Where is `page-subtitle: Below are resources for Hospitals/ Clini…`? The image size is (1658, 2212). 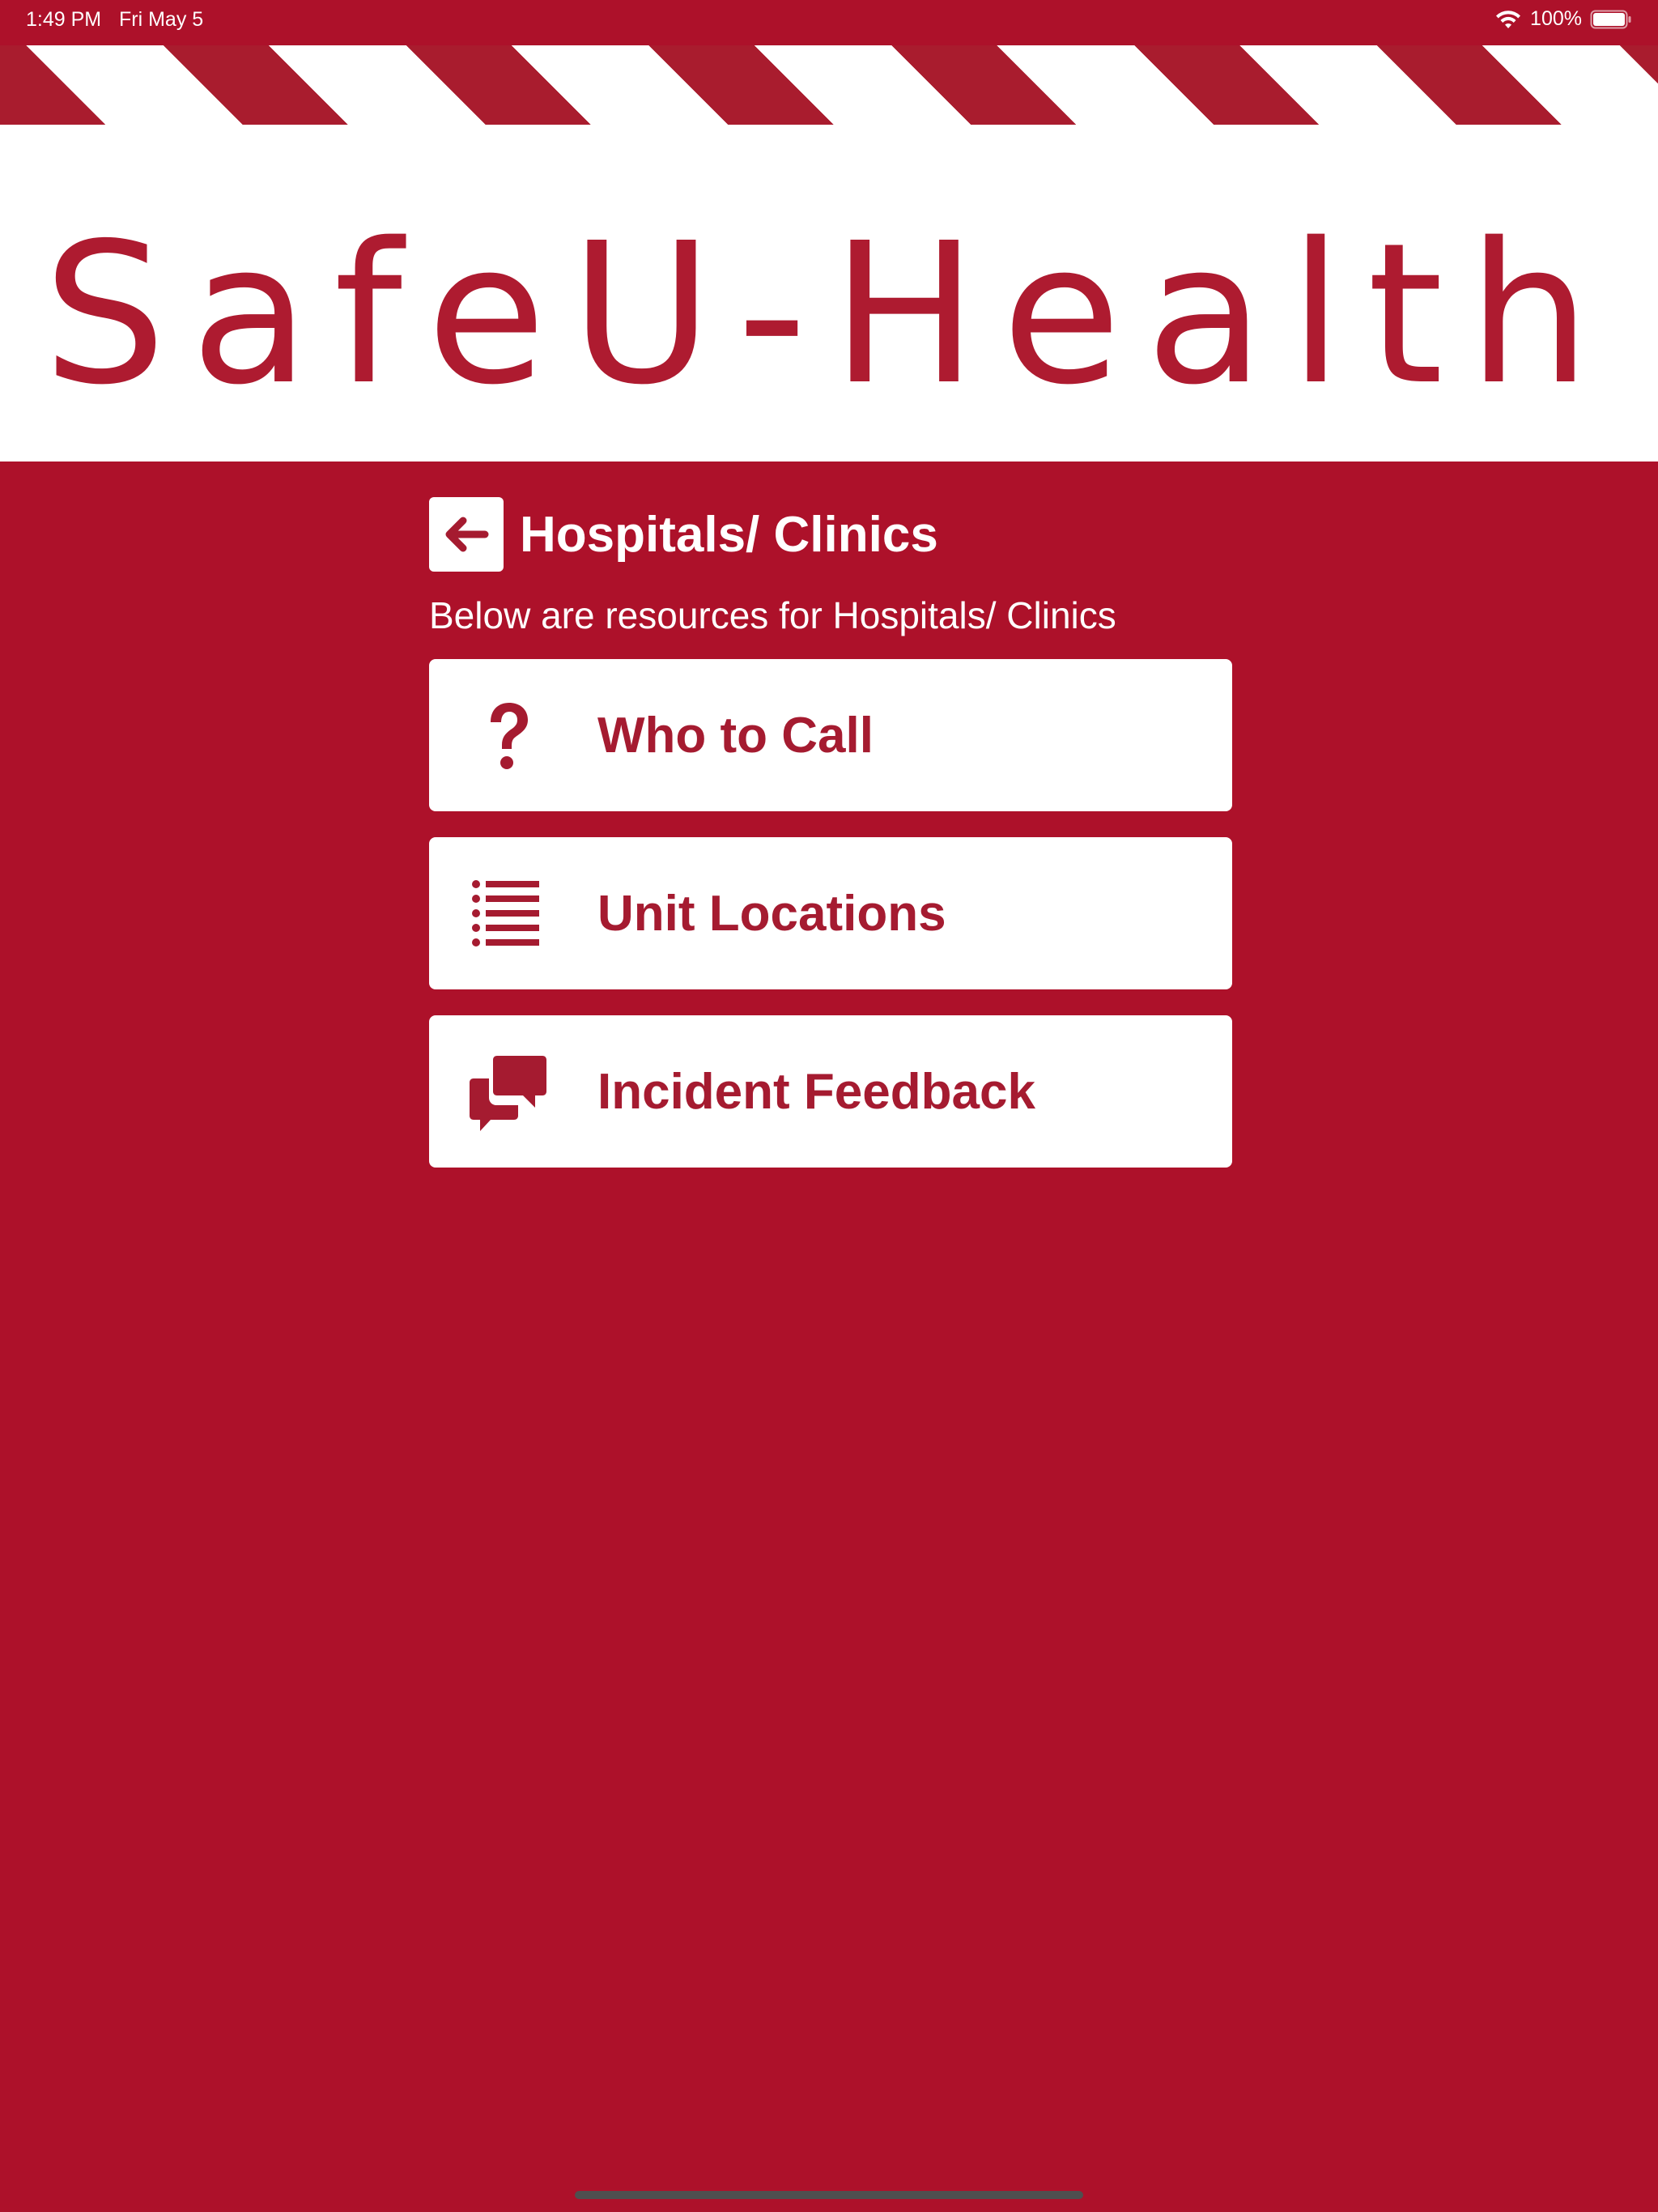 page-subtitle: Below are resources for Hospitals/ Clini… is located at coordinates (772, 615).